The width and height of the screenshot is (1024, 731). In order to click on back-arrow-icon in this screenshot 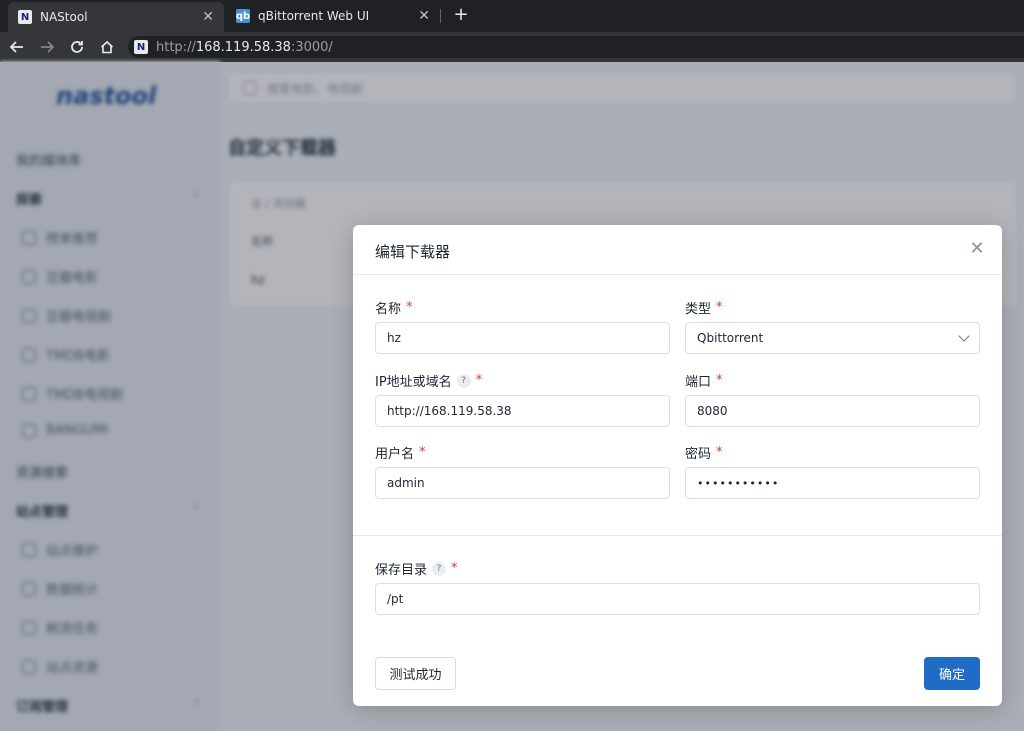, I will do `click(17, 47)`.